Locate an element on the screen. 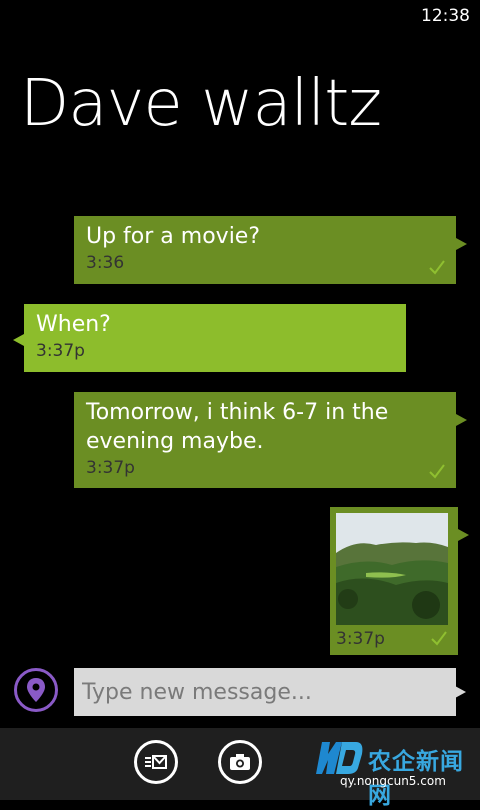 The width and height of the screenshot is (480, 810). watermark-url: qy.nongcun5.com is located at coordinates (393, 781).